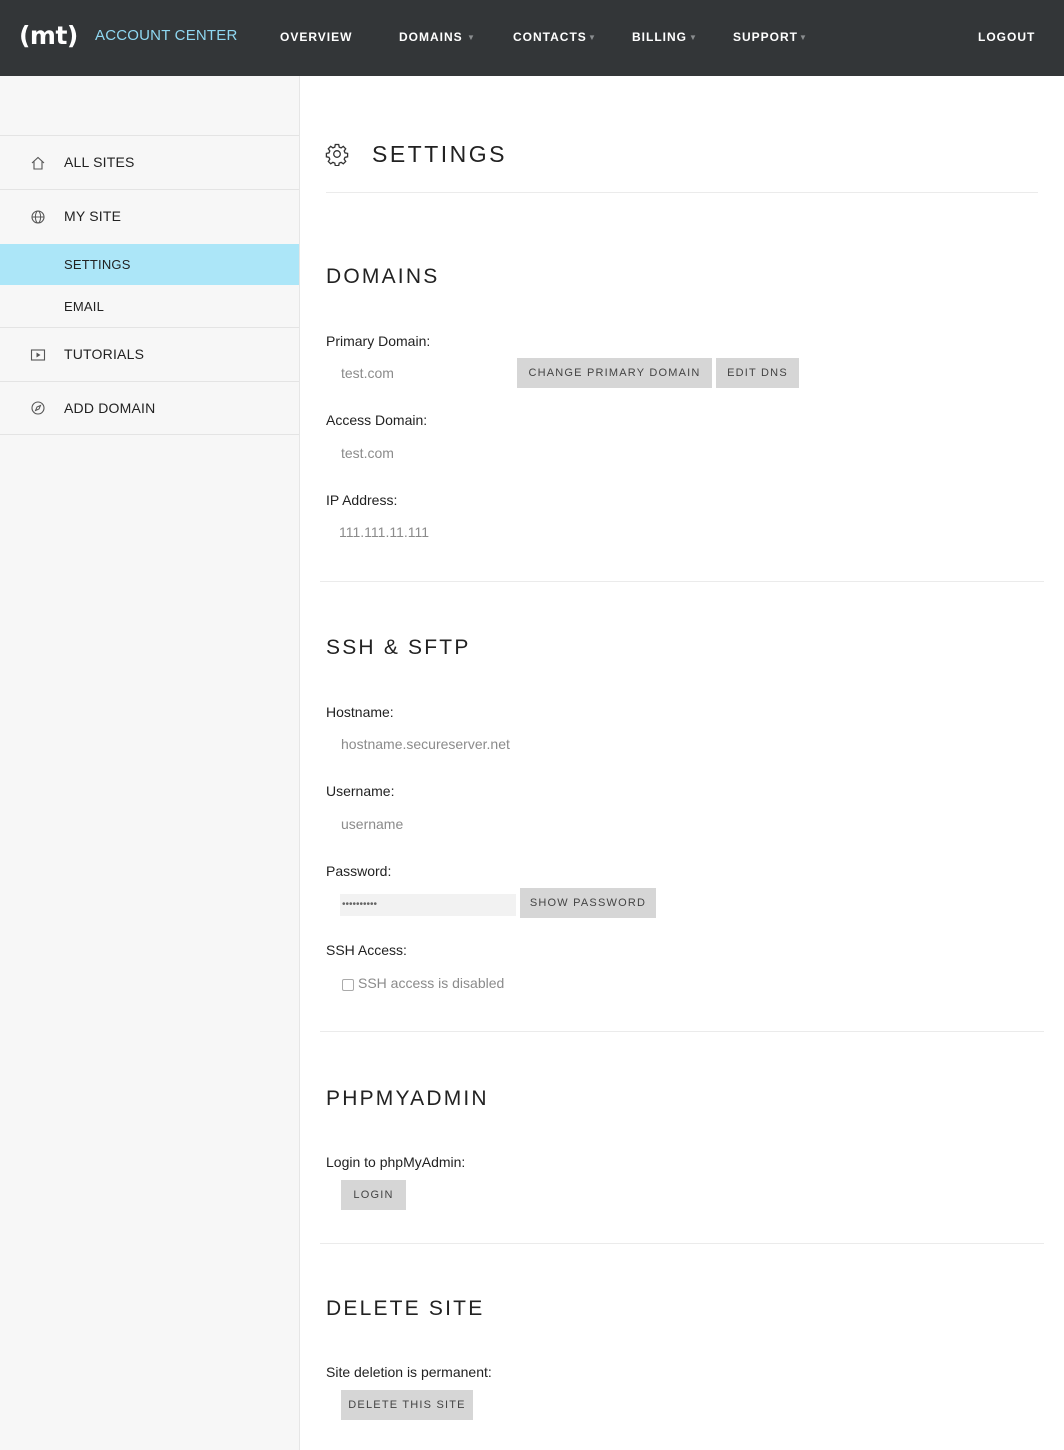  What do you see at coordinates (765, 37) in the screenshot?
I see `nav-support: SUPPORT` at bounding box center [765, 37].